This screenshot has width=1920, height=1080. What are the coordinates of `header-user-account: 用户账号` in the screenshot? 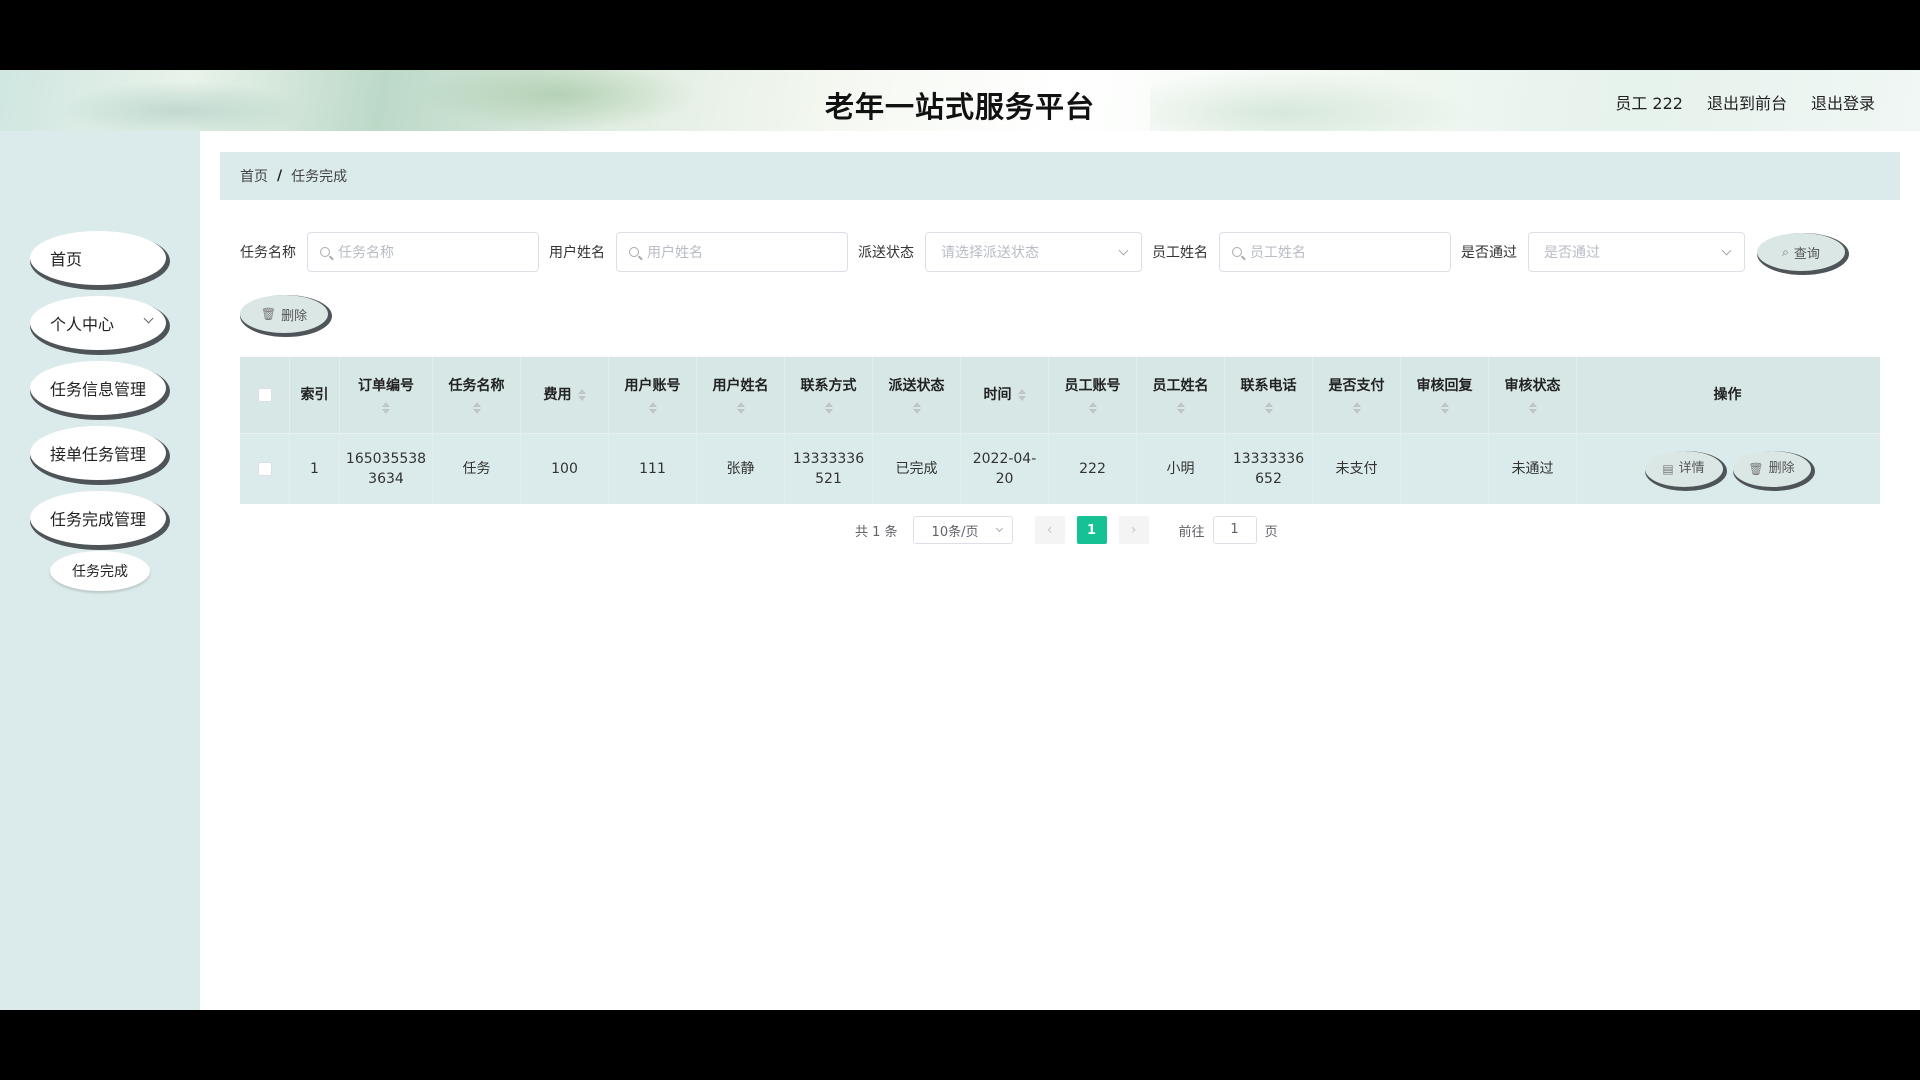 It's located at (653, 395).